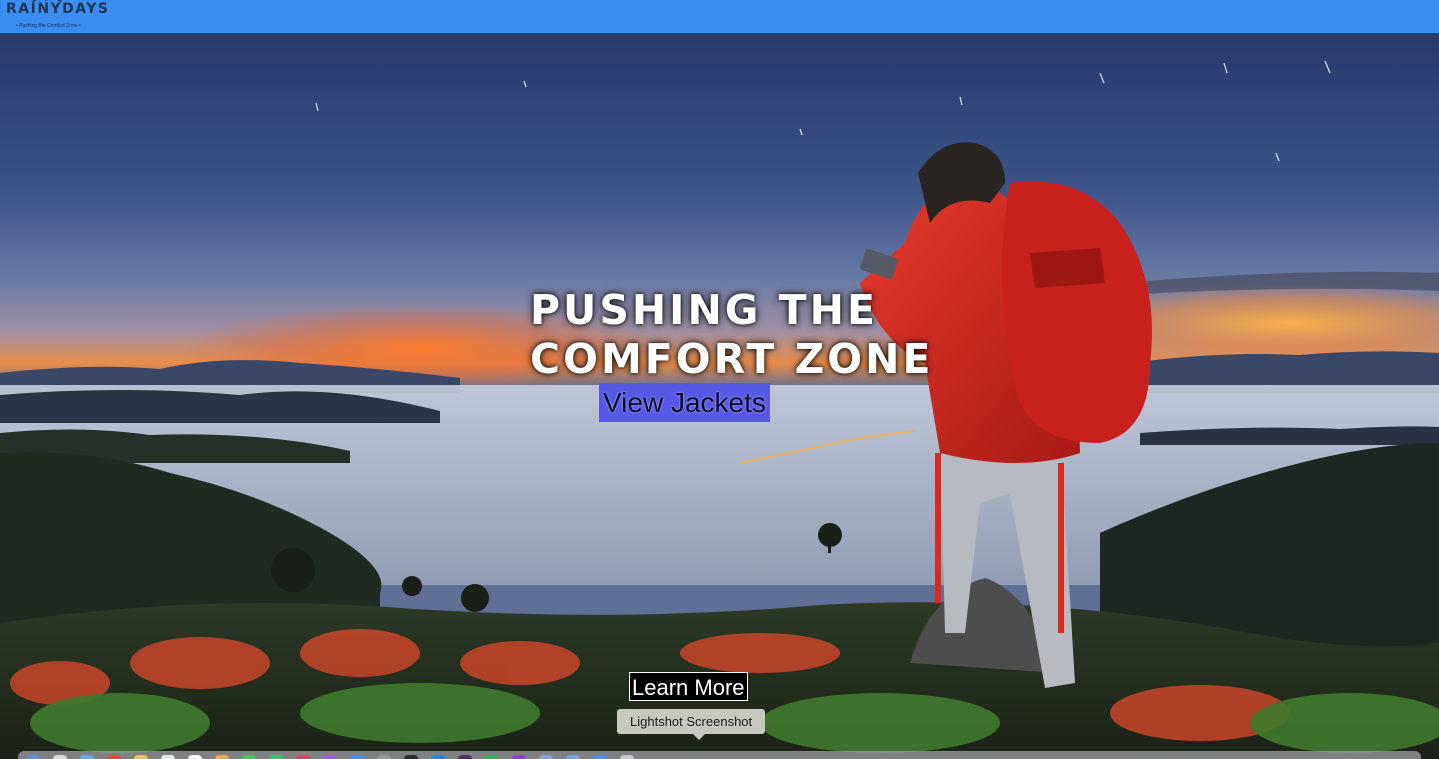  What do you see at coordinates (195, 757) in the screenshot?
I see `calendar-icon` at bounding box center [195, 757].